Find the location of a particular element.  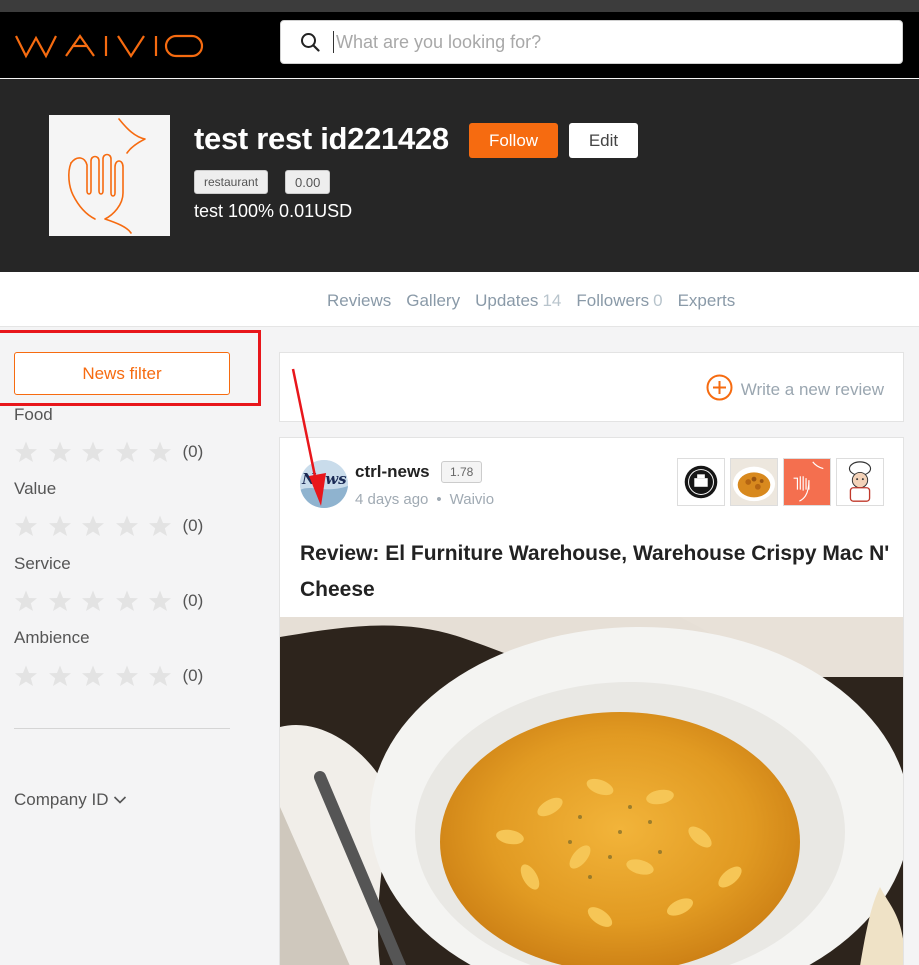

tab-updates: Updates 14 is located at coordinates (518, 301).